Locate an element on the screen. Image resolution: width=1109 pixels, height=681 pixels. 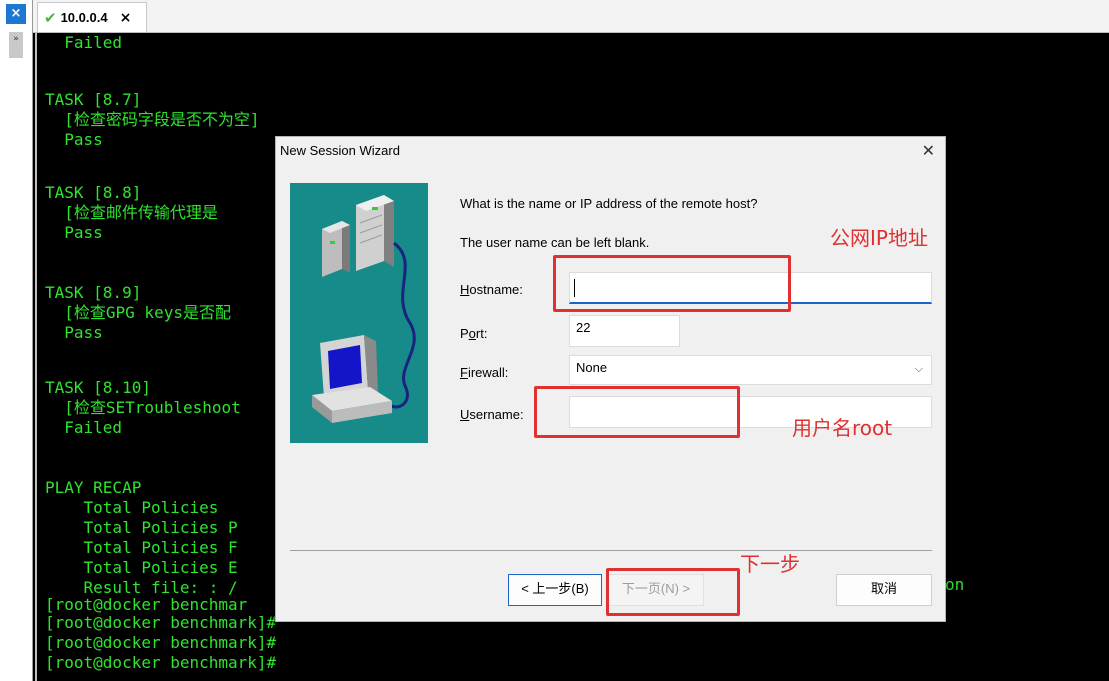
port-label: Port: is located at coordinates (473, 333).